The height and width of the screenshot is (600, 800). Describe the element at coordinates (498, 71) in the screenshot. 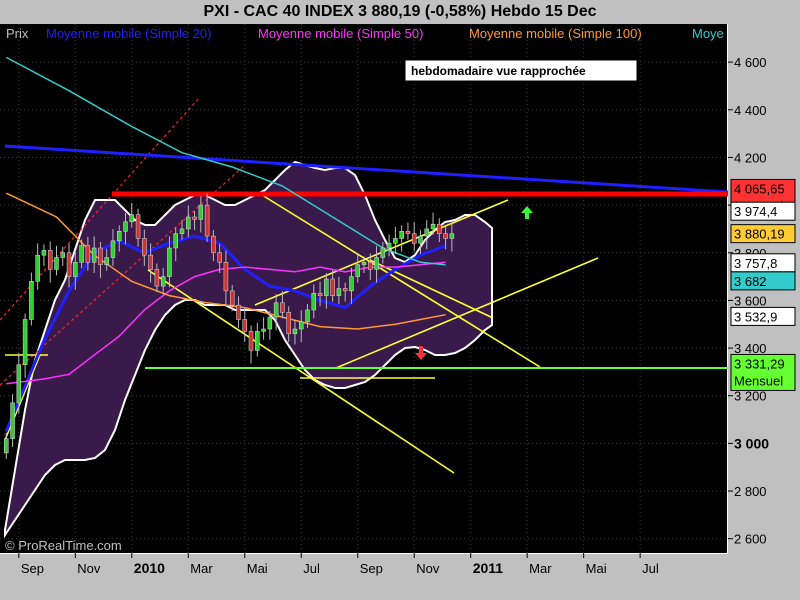

I see `annotation-text: hebdomadaire vue rapprochée` at that location.